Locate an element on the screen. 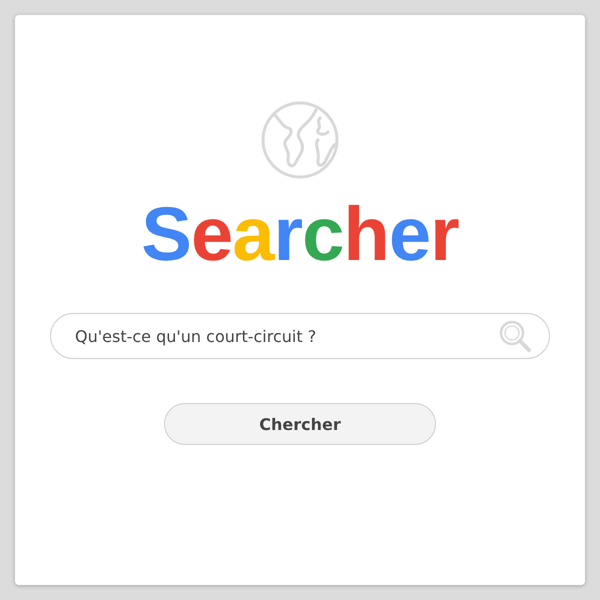  search-button: Chercher is located at coordinates (300, 424).